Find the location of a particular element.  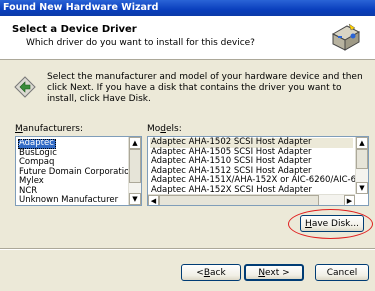

horizontal-scrollbar: ◀ ▶ is located at coordinates (251, 199).